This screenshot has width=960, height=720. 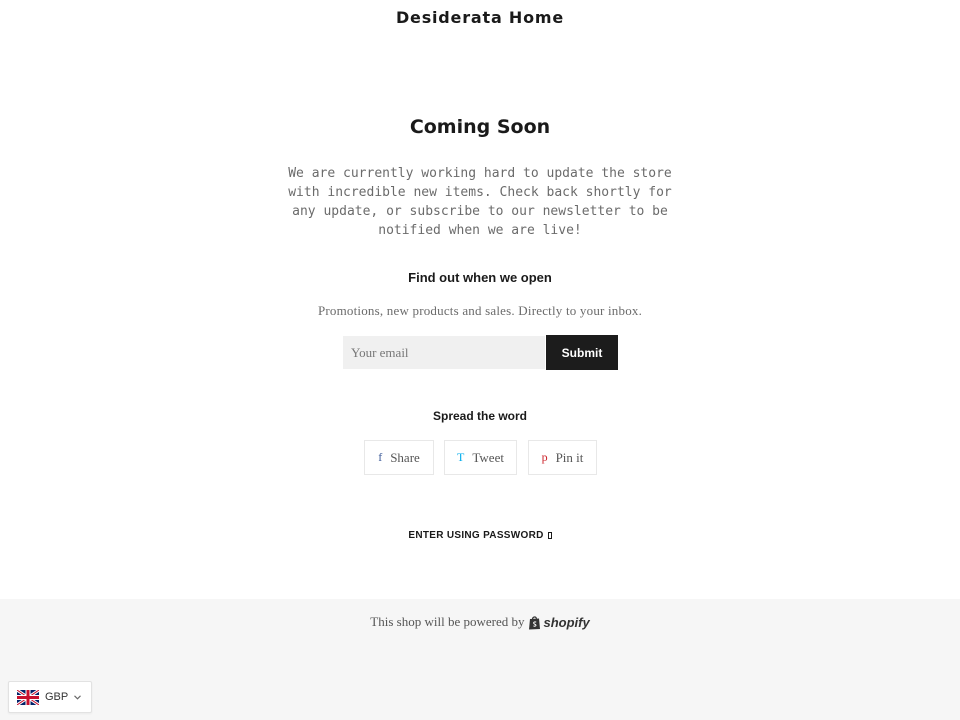 I want to click on shopify-bag-icon, so click(x=535, y=622).